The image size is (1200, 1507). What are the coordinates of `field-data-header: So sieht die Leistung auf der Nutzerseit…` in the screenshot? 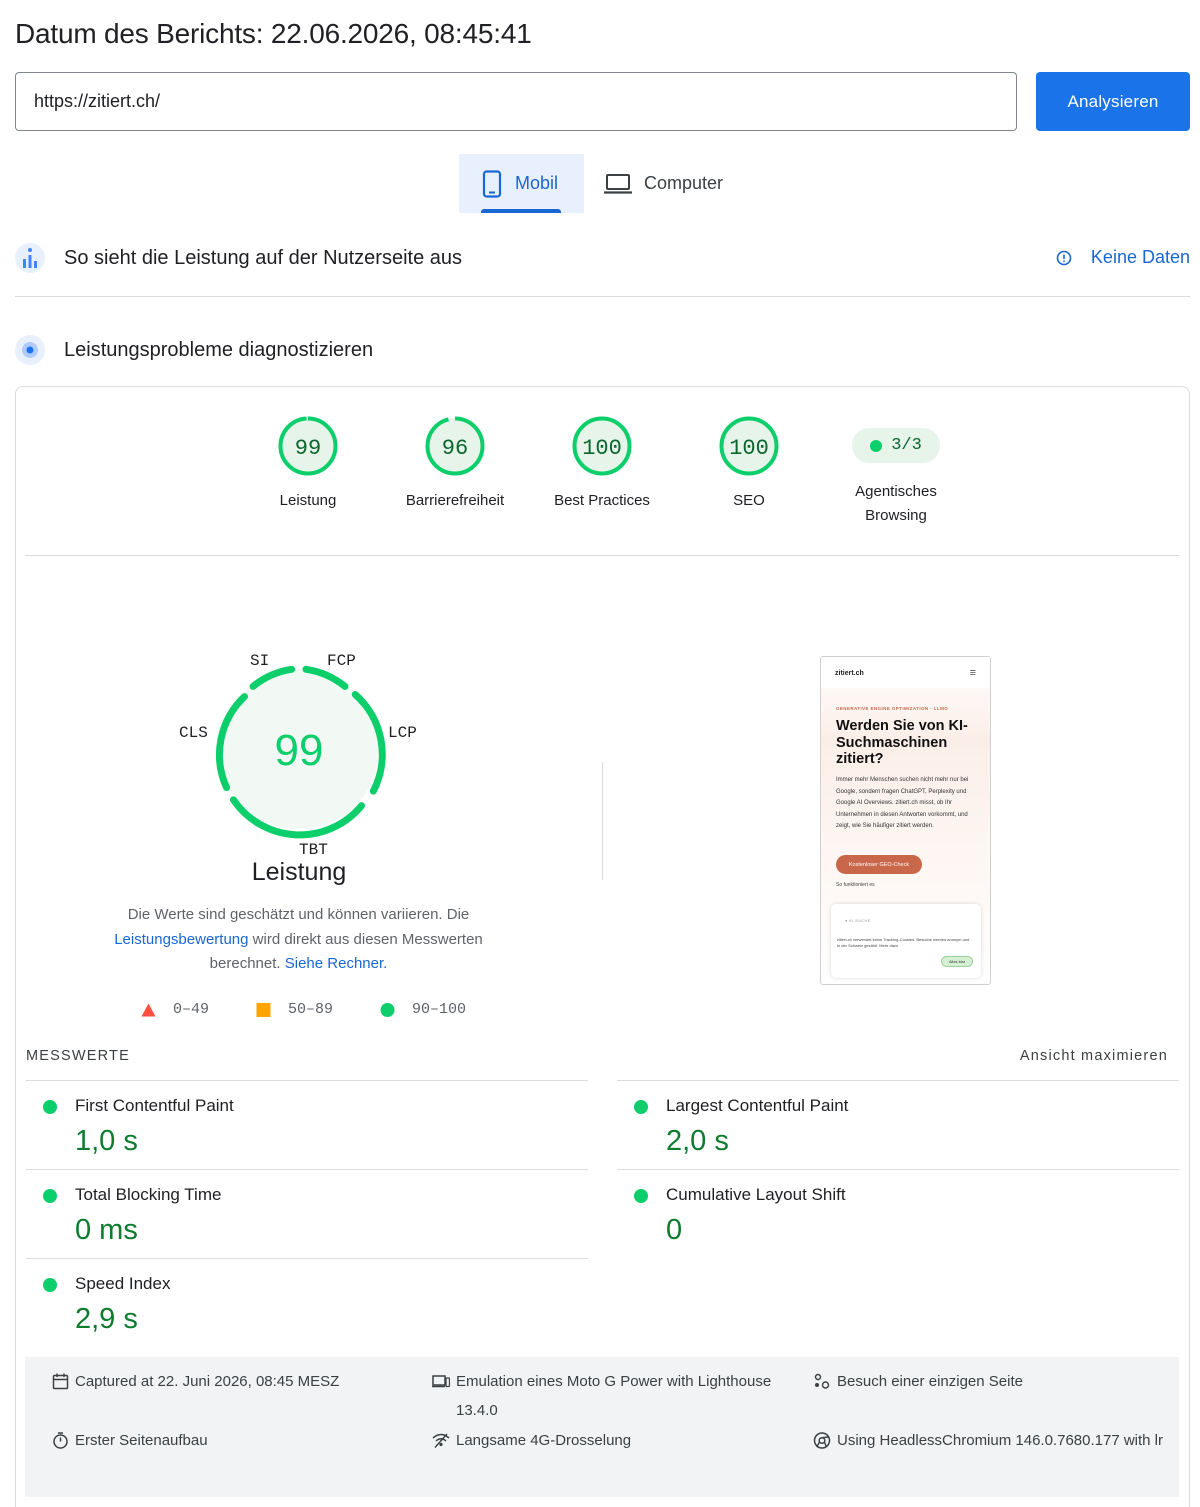 It's located at (238, 258).